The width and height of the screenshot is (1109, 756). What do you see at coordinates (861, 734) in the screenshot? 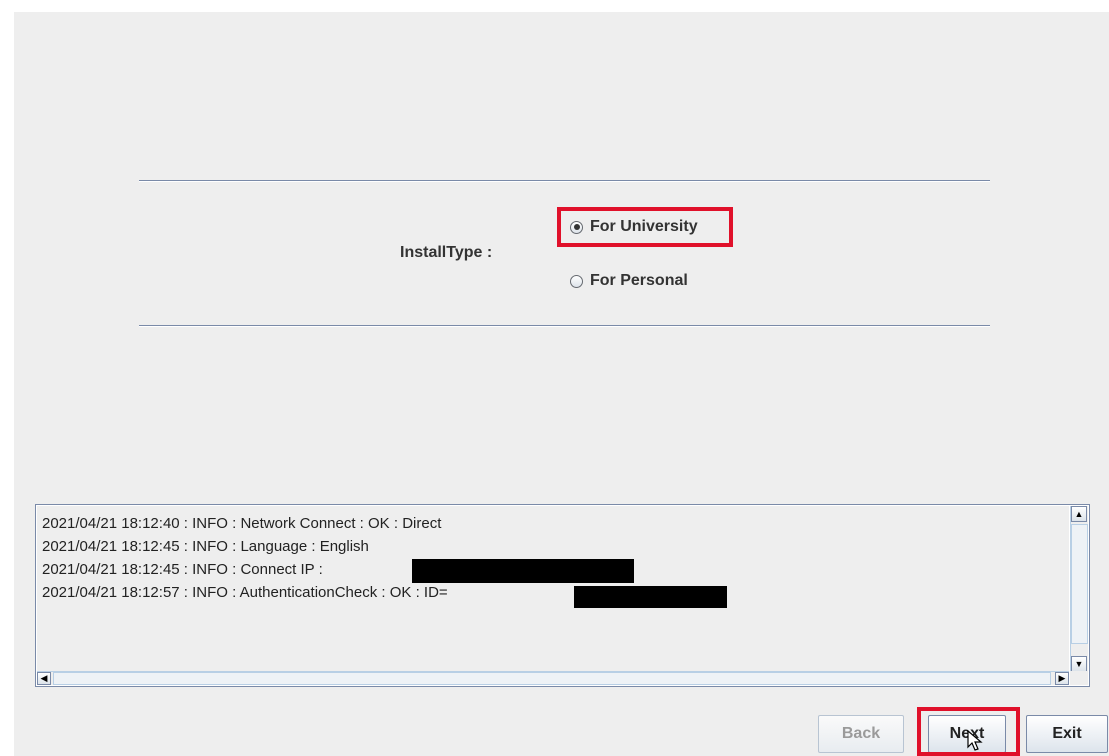
I see `back-button: Back` at bounding box center [861, 734].